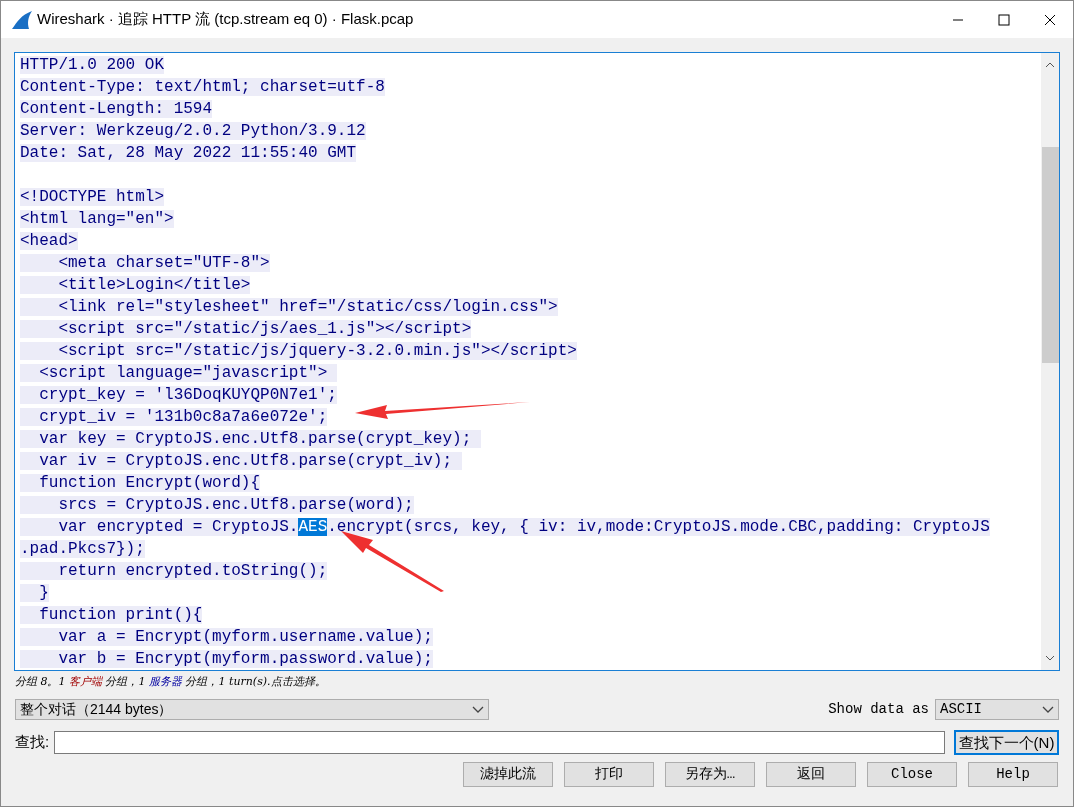  Describe the element at coordinates (508, 774) in the screenshot. I see `dialog-button: 滤掉此流` at that location.